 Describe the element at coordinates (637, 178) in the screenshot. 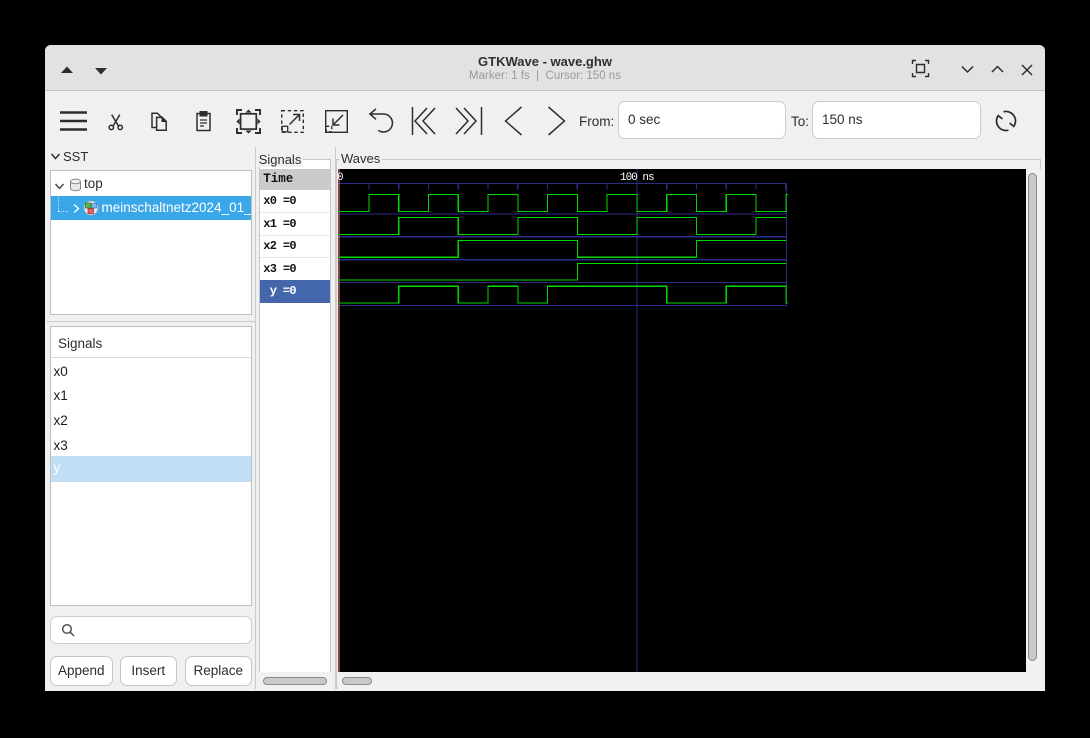

I see `svg-text: 100 ns` at that location.